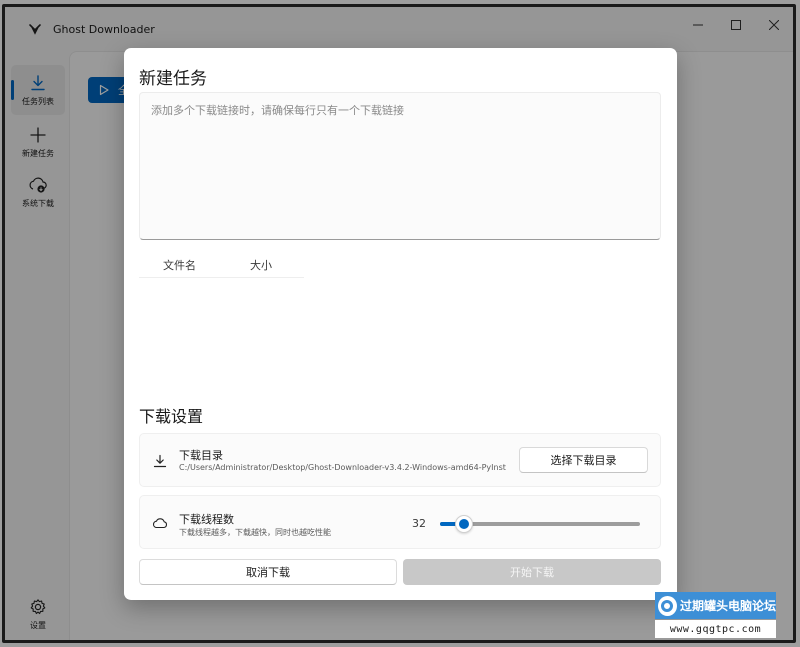 The width and height of the screenshot is (800, 647). Describe the element at coordinates (179, 265) in the screenshot. I see `column-header-filename: 文件名` at that location.